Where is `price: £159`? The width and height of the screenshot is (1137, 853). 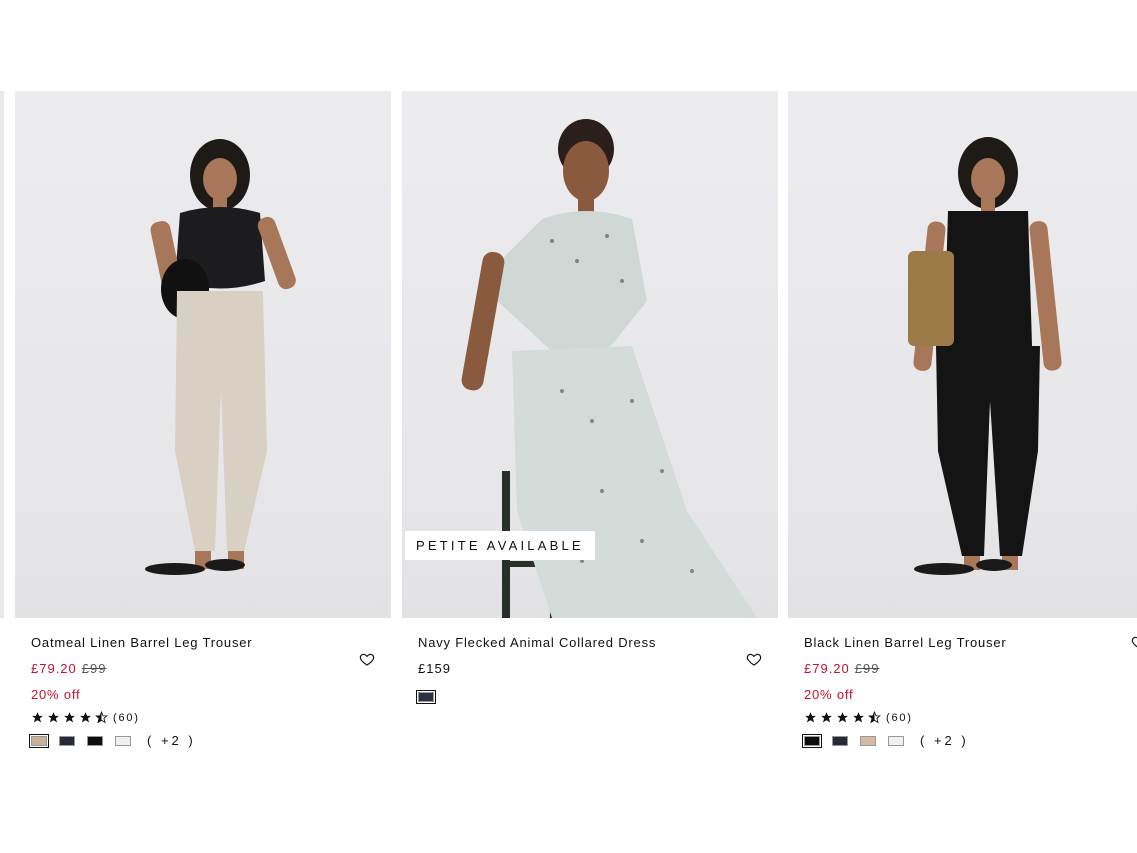
price: £159 is located at coordinates (590, 668).